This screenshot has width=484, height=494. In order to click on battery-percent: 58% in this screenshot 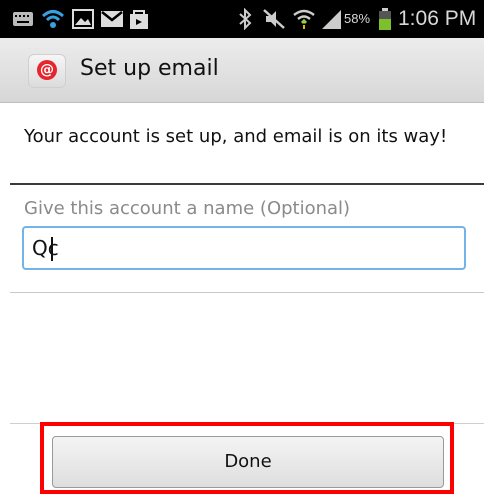, I will do `click(357, 18)`.